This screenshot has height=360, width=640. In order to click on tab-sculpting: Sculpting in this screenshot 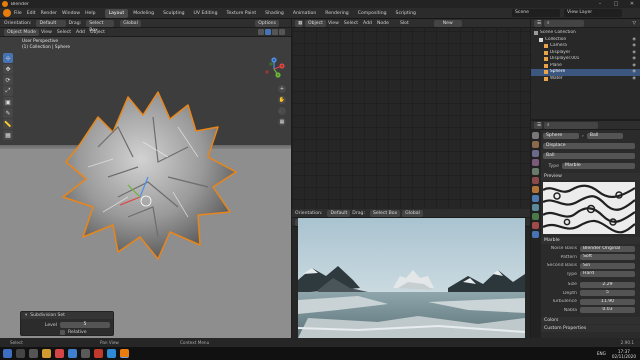, I will do `click(173, 13)`.